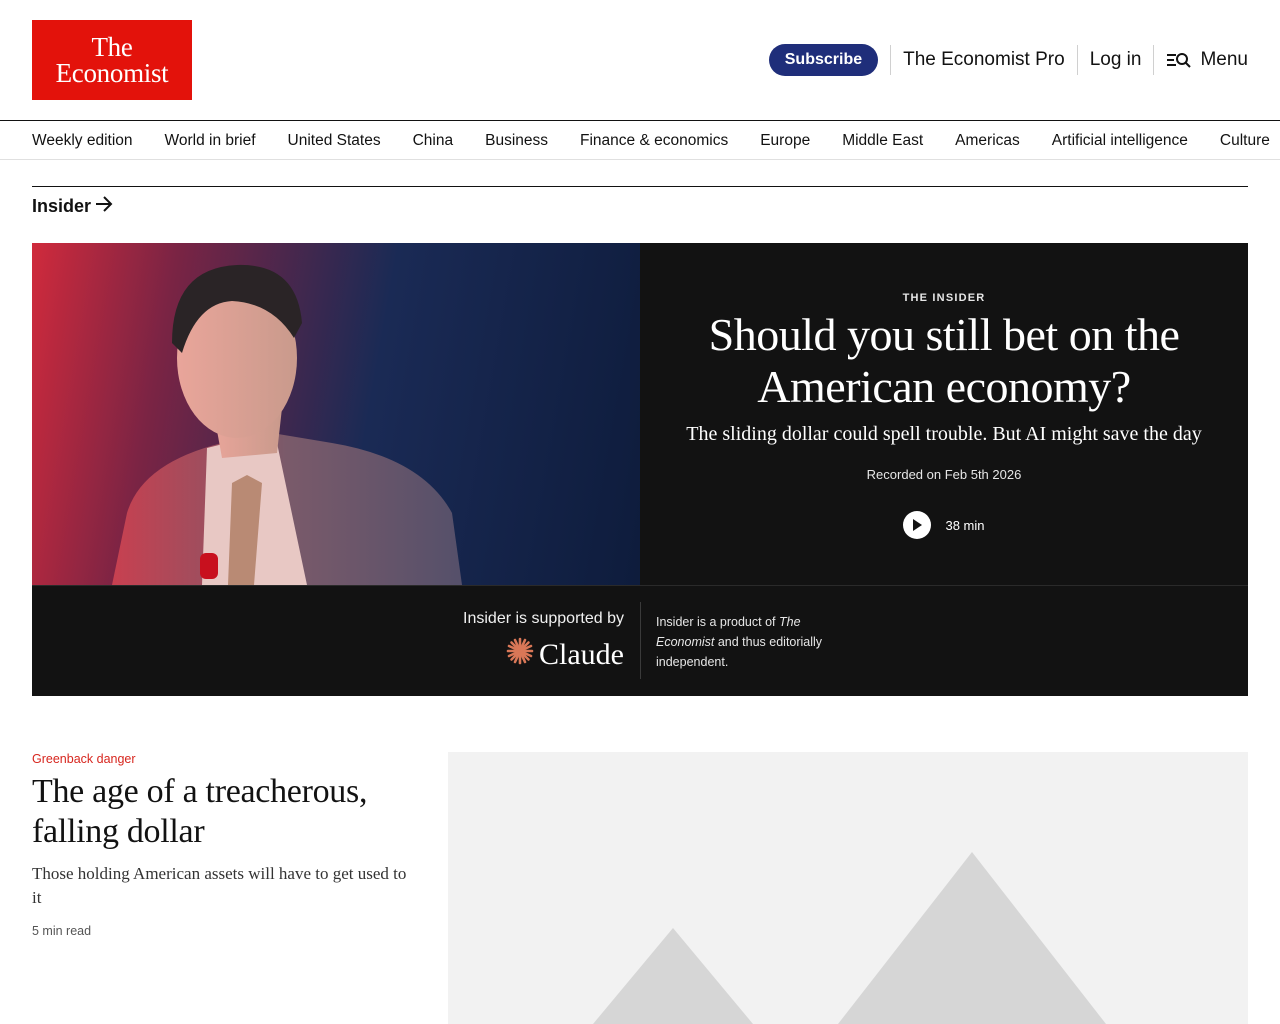  Describe the element at coordinates (1245, 141) in the screenshot. I see `nav-item-culture: Culture` at that location.